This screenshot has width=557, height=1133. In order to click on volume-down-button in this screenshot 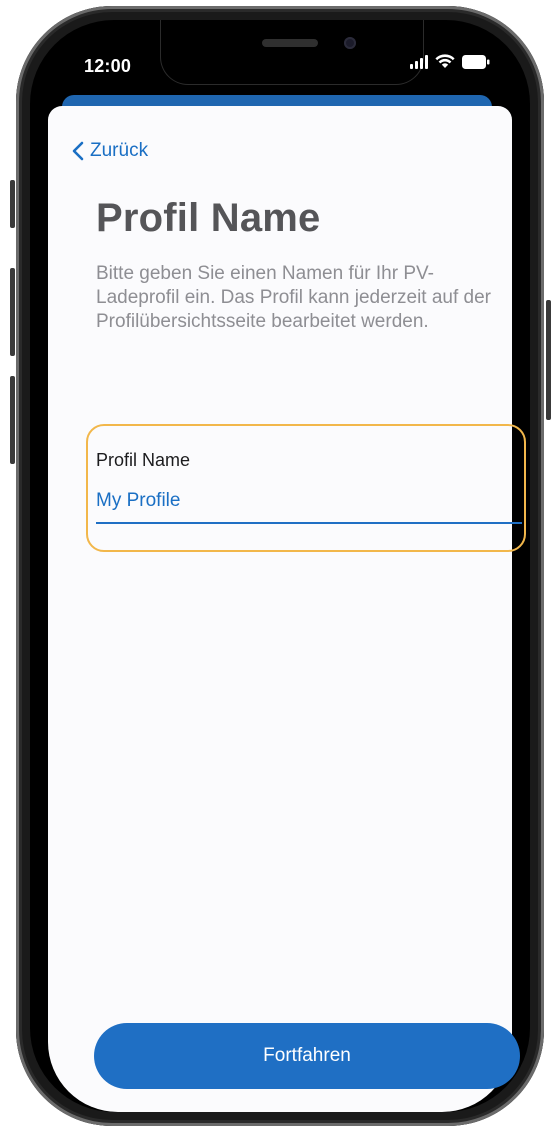, I will do `click(12, 420)`.